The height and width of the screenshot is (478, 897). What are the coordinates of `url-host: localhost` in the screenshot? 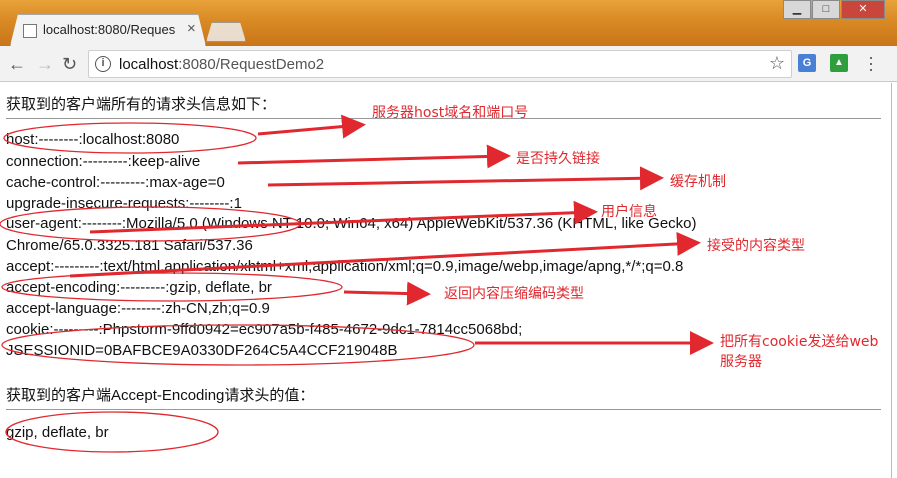 It's located at (149, 64).